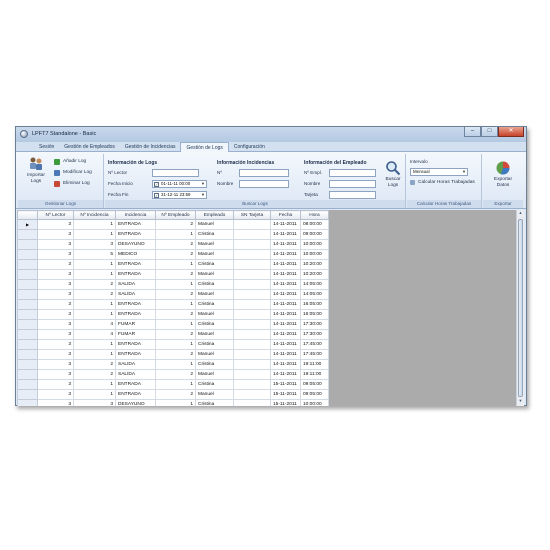 Image resolution: width=550 pixels, height=550 pixels. I want to click on fecha-inicio-checkbox: ✓, so click(156, 184).